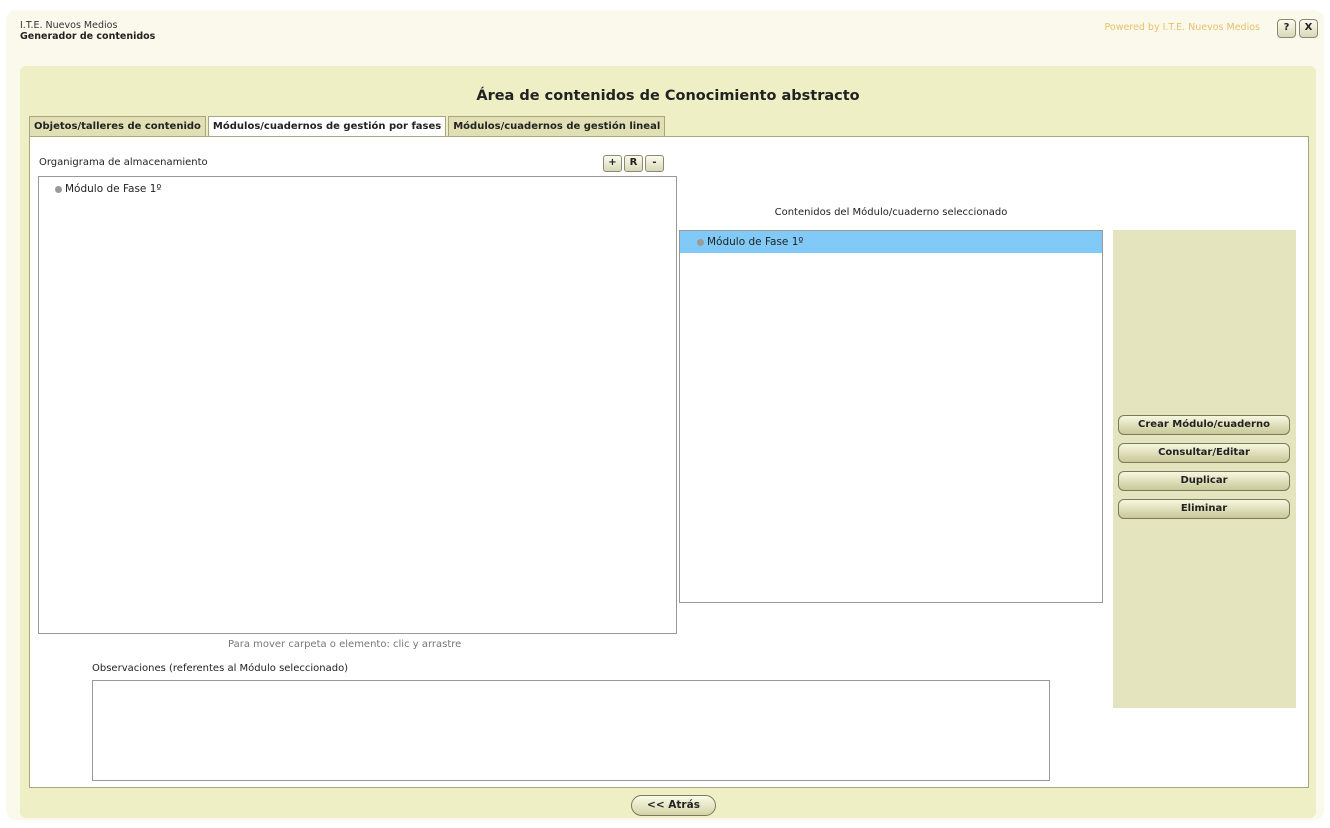 The height and width of the screenshot is (828, 1330). What do you see at coordinates (1204, 509) in the screenshot?
I see `delete-module-button: Eliminar` at bounding box center [1204, 509].